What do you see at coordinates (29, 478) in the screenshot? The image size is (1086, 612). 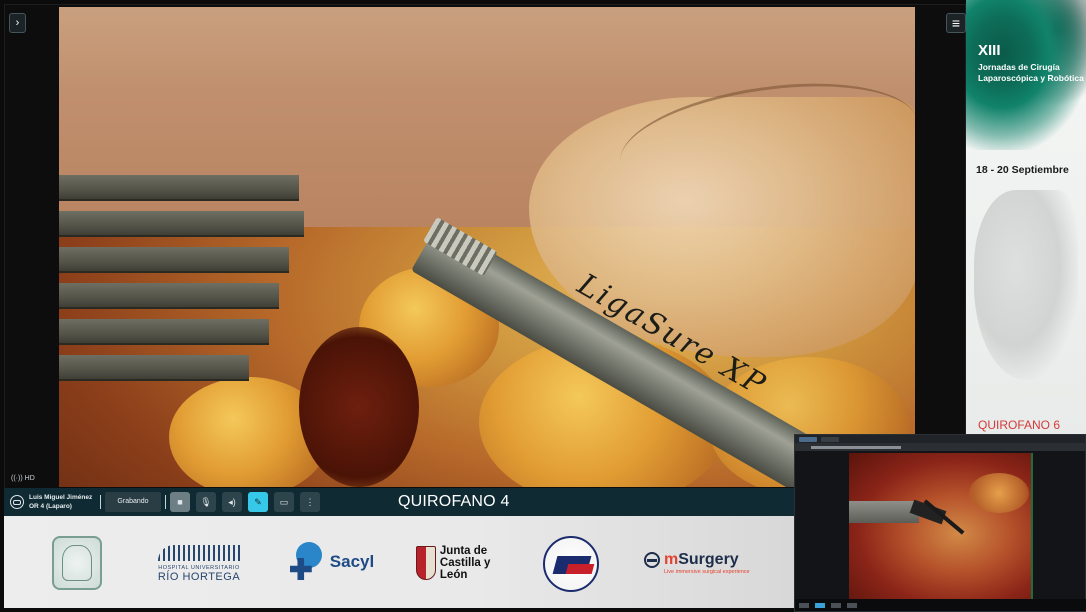 I see `hd-label: HD` at bounding box center [29, 478].